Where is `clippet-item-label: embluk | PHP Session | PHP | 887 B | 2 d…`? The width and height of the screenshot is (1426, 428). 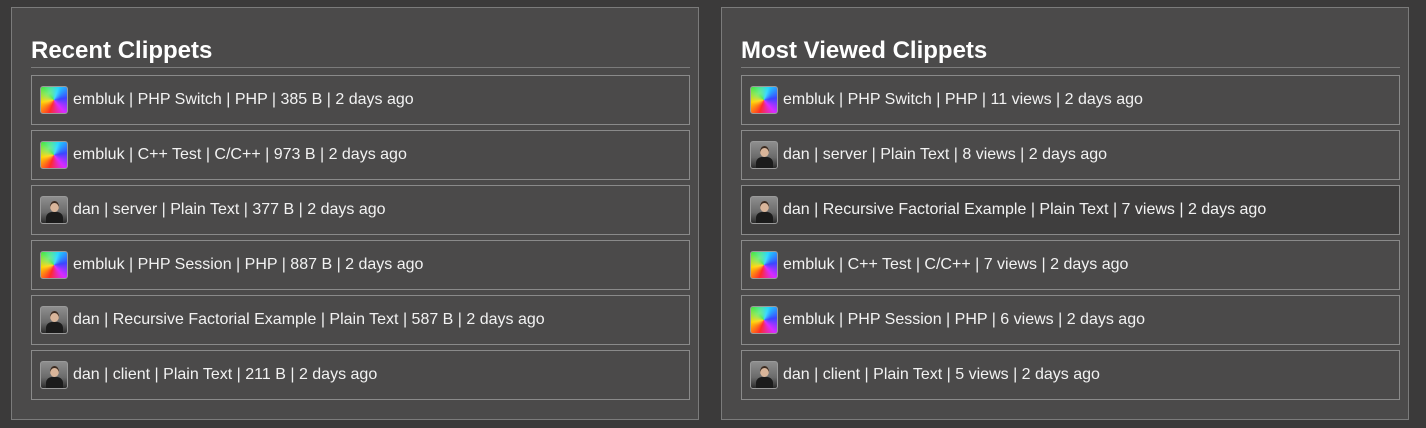
clippet-item-label: embluk | PHP Session | PHP | 887 B | 2 d… is located at coordinates (248, 264).